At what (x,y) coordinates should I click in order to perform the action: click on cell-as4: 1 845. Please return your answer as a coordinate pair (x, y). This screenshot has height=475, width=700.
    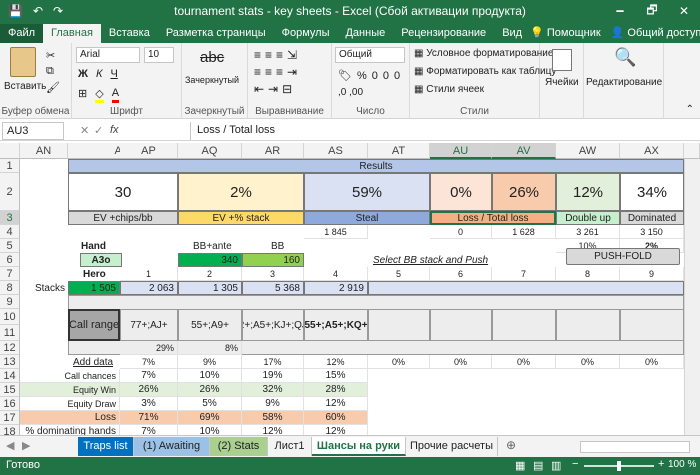
    Looking at the image, I should click on (336, 232).